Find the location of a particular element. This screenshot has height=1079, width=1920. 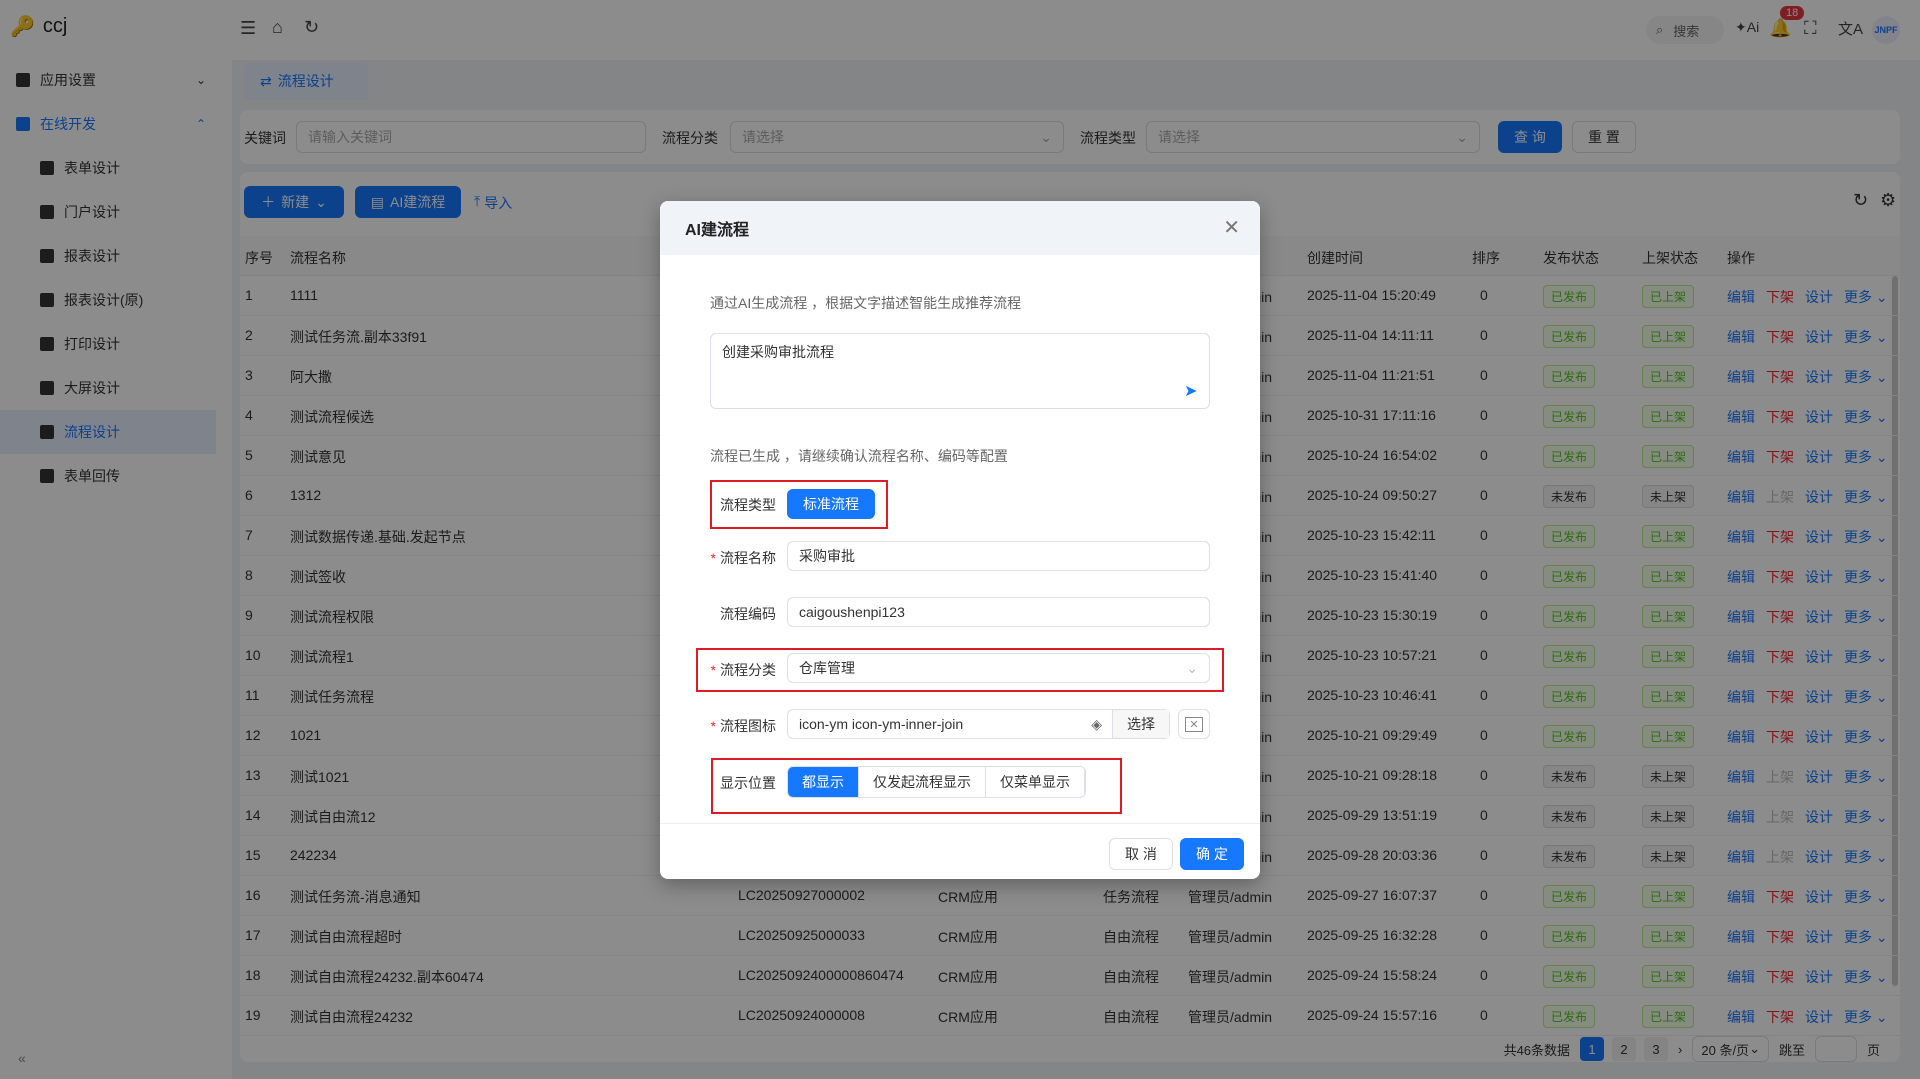

code-label: 流程编码 is located at coordinates (748, 614).